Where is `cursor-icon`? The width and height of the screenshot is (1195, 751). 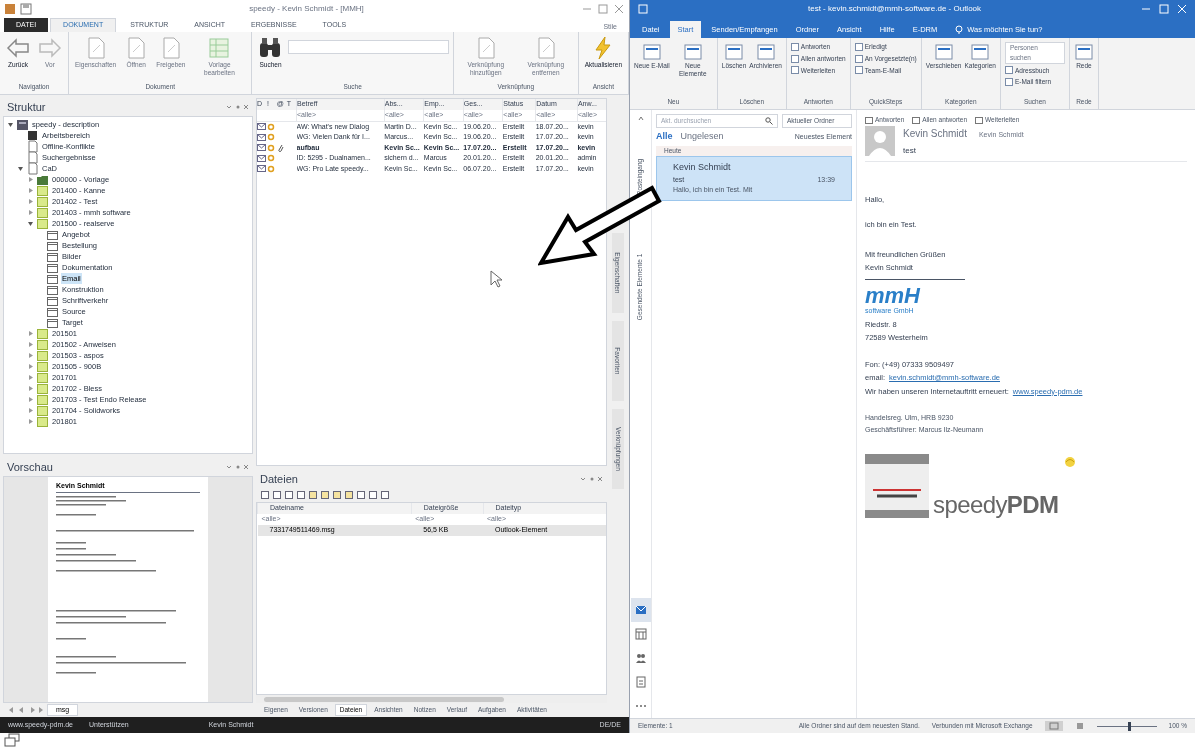
cursor-icon is located at coordinates (497, 279).